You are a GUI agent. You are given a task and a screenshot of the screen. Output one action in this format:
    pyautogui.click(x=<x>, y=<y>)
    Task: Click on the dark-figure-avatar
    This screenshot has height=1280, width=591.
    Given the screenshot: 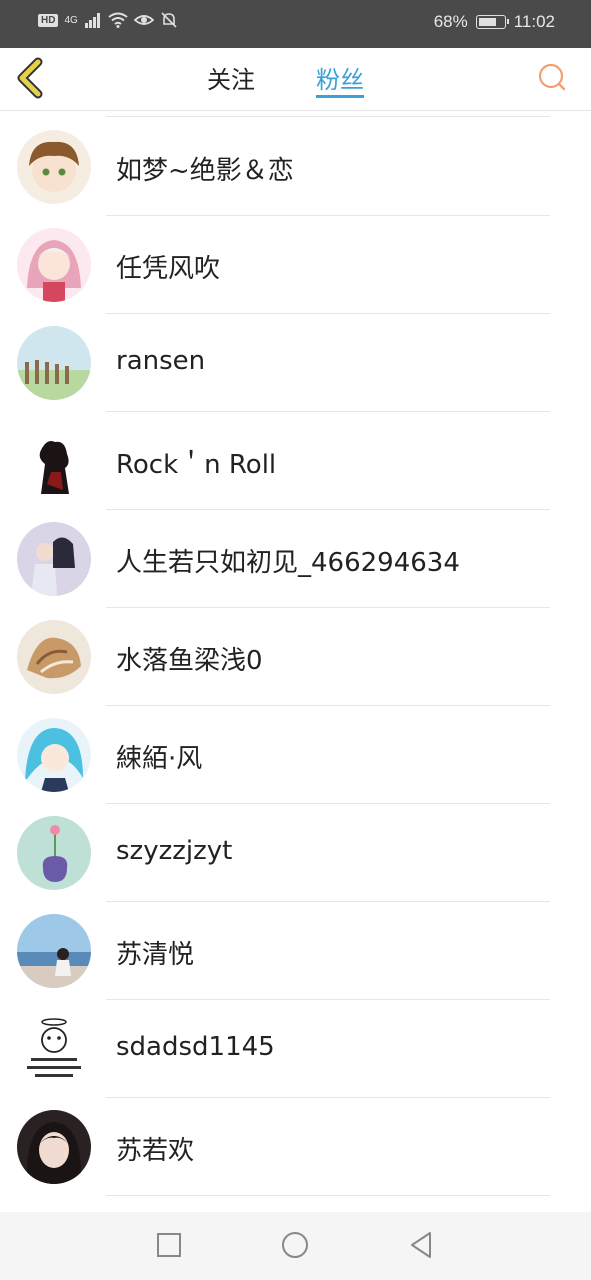 What is the action you would take?
    pyautogui.click(x=54, y=461)
    